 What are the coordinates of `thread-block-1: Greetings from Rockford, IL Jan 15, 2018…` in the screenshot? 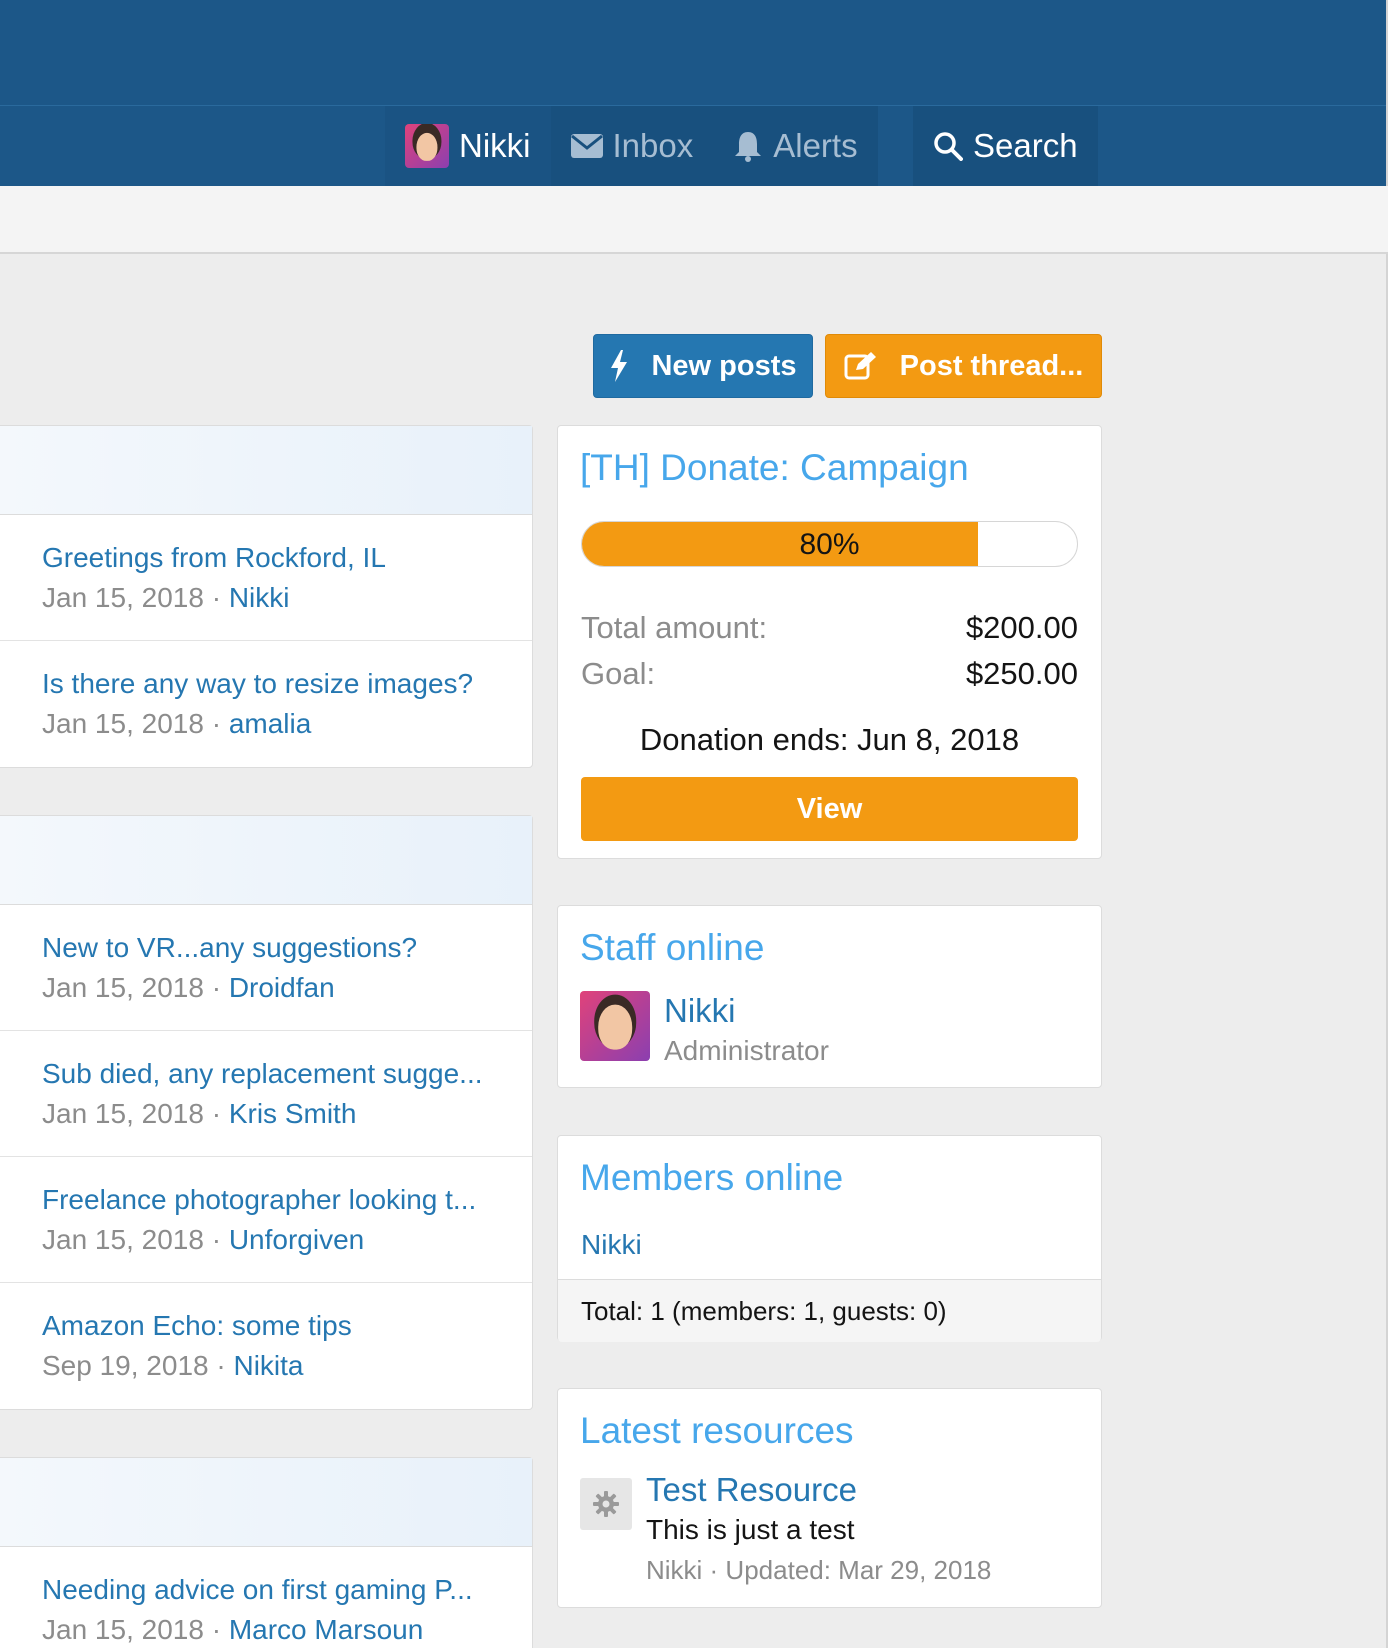 It's located at (266, 596).